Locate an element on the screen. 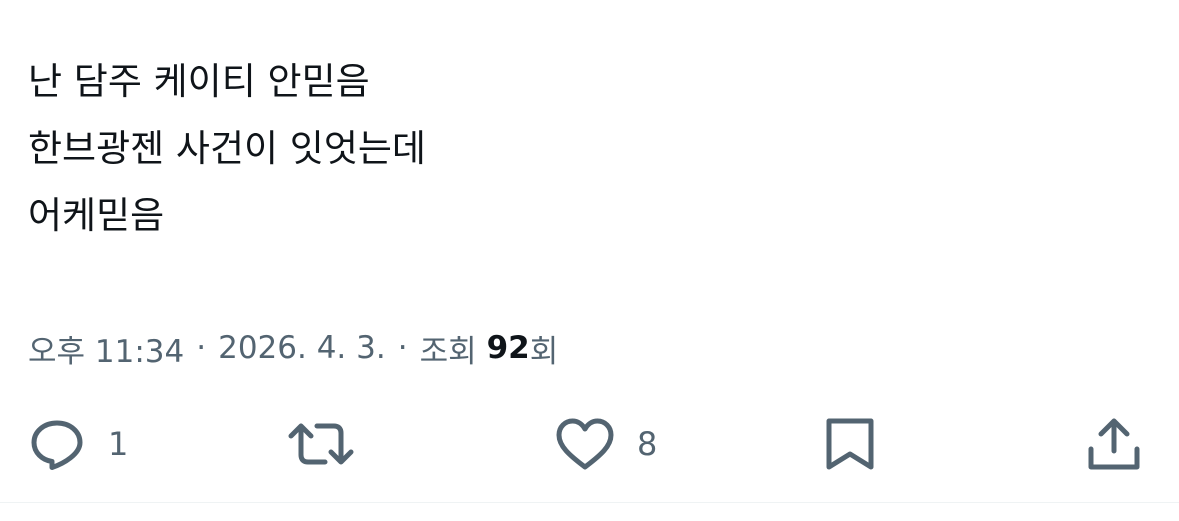 This screenshot has height=521, width=1179. tweet-line: 어케믿음 is located at coordinates (96, 215).